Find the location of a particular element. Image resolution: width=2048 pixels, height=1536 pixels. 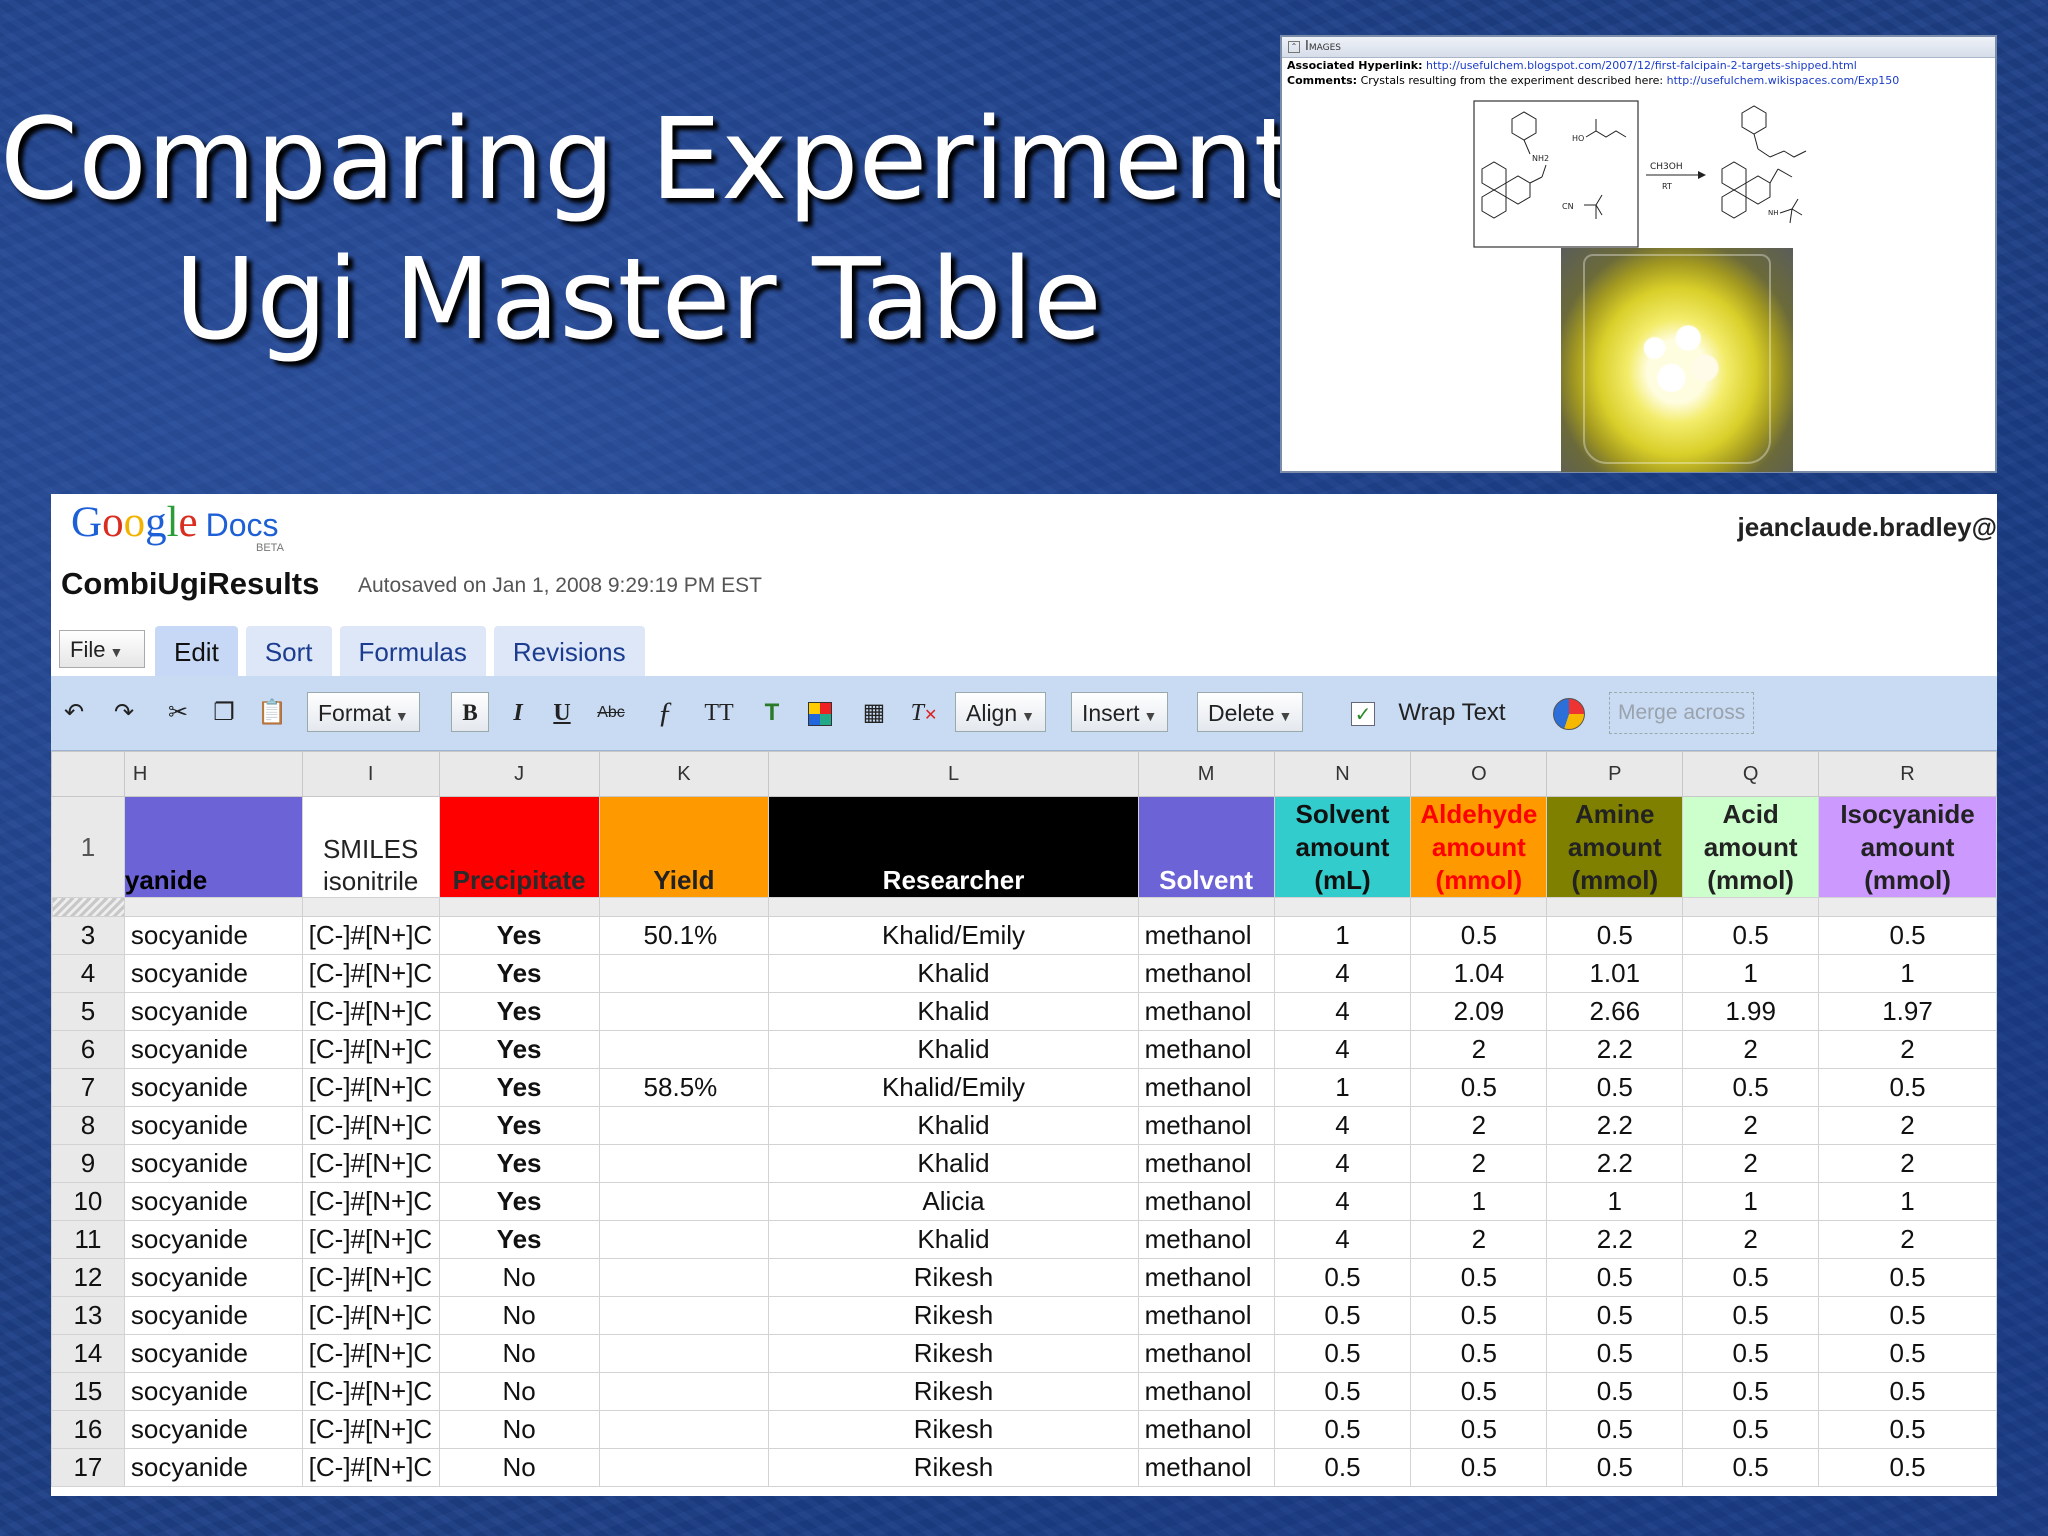

column-header: M is located at coordinates (1206, 774).